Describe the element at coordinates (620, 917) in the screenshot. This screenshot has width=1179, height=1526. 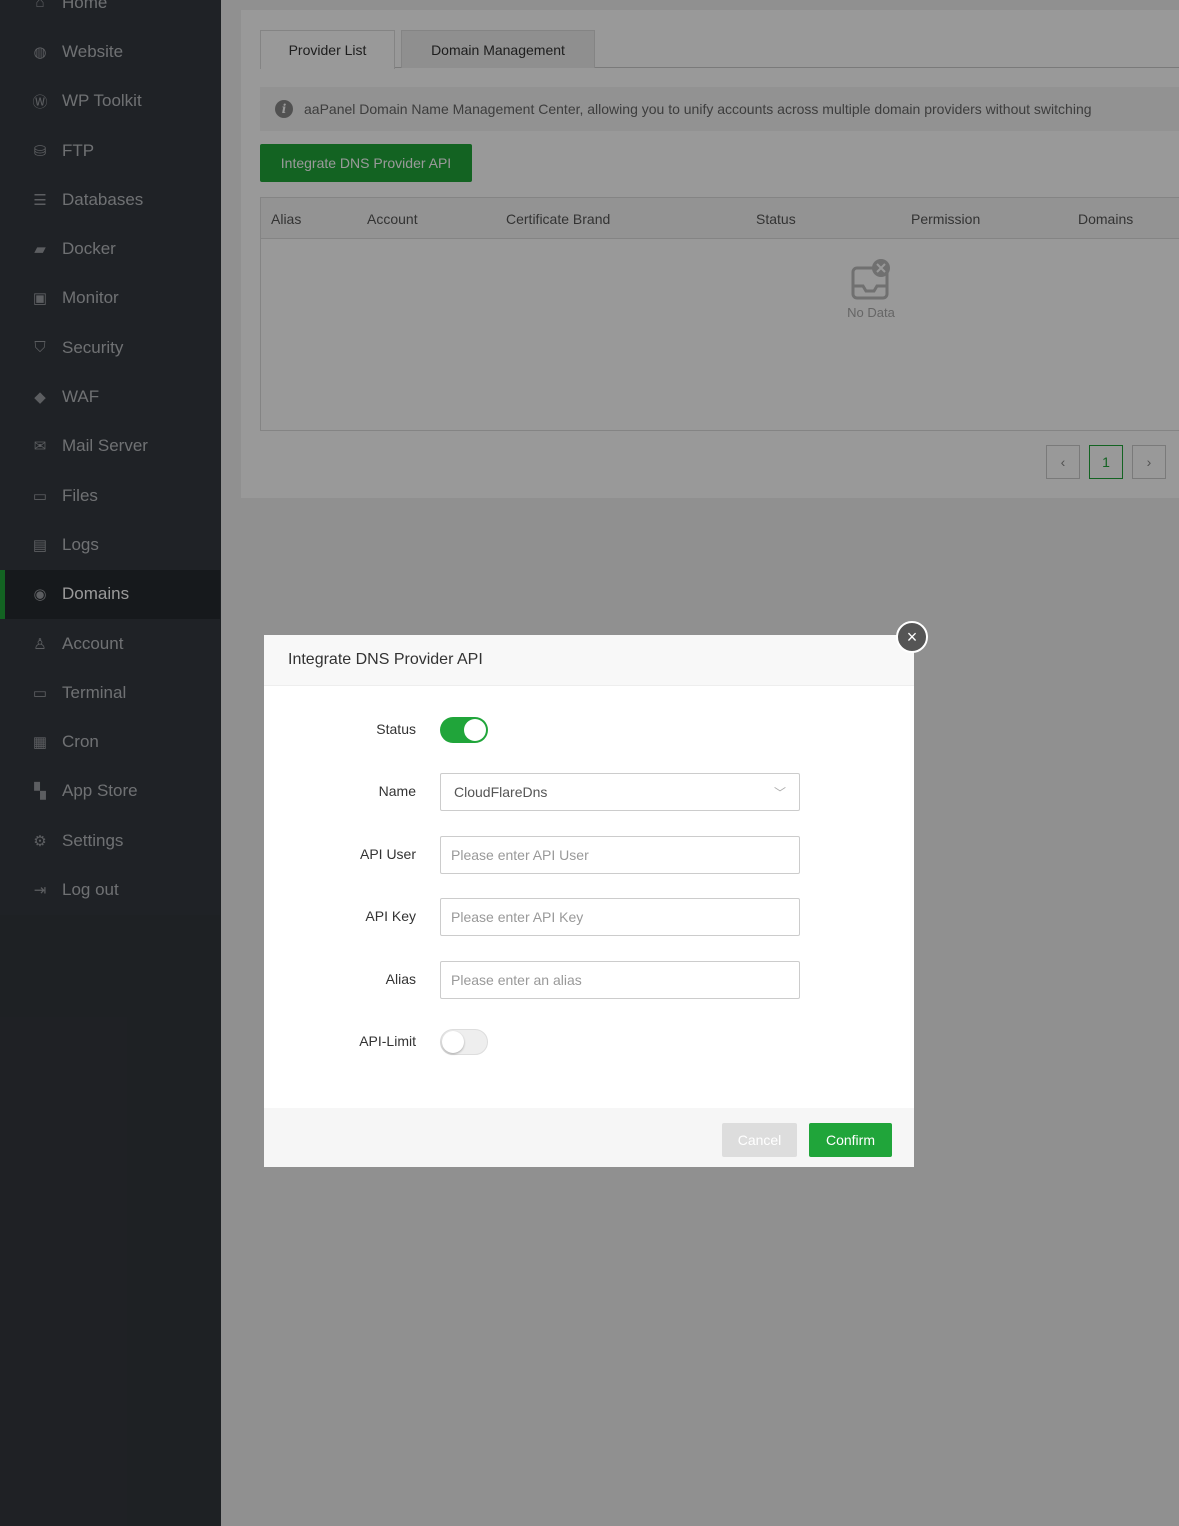
I see `api-key-input` at that location.